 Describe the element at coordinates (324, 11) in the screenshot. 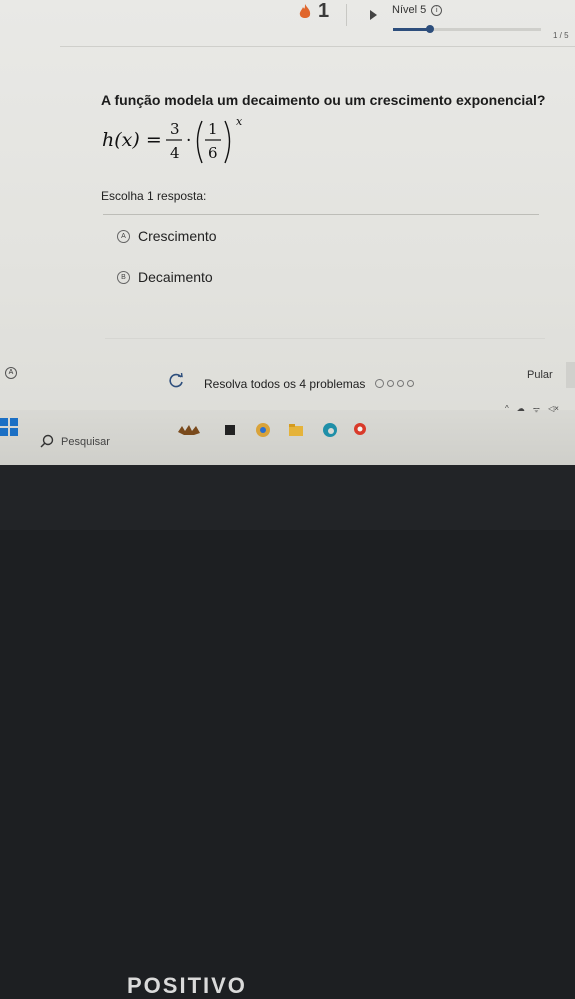

I see `streak-count: 1` at that location.